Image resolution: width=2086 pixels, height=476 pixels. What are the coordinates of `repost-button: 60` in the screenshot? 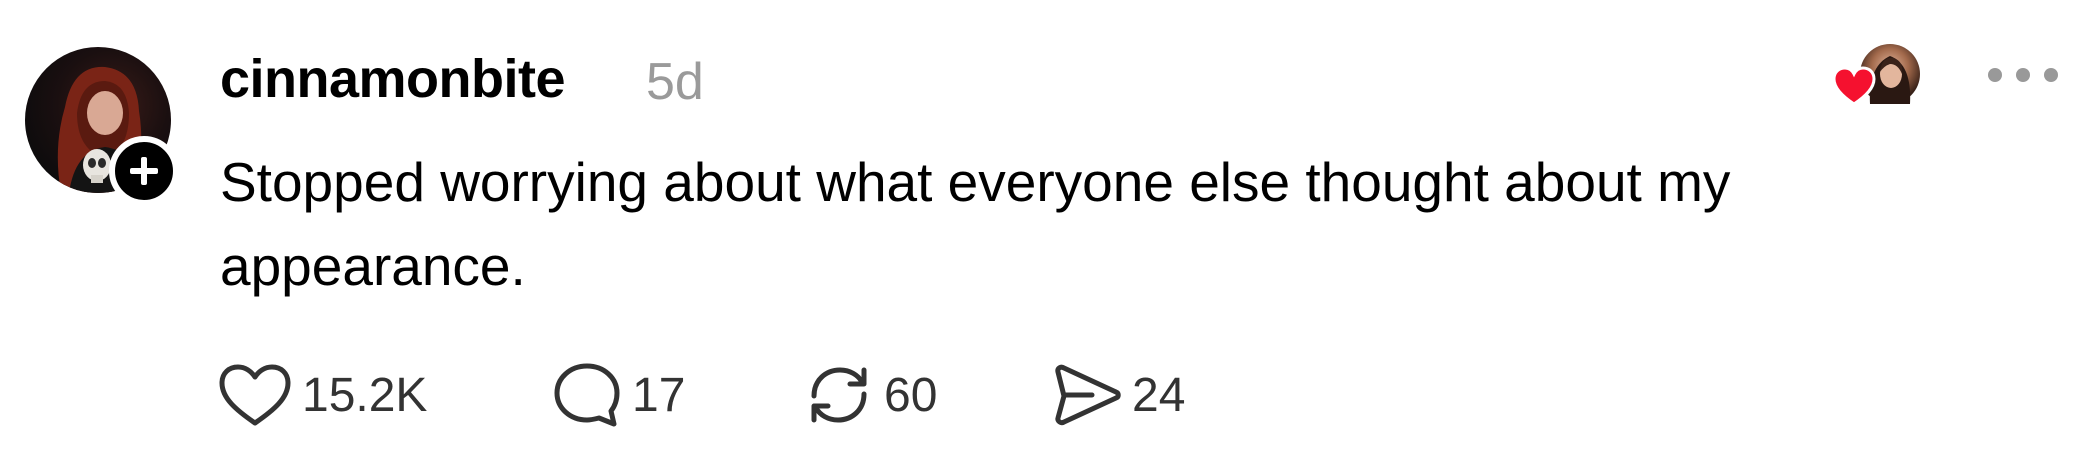 It's located at (870, 395).